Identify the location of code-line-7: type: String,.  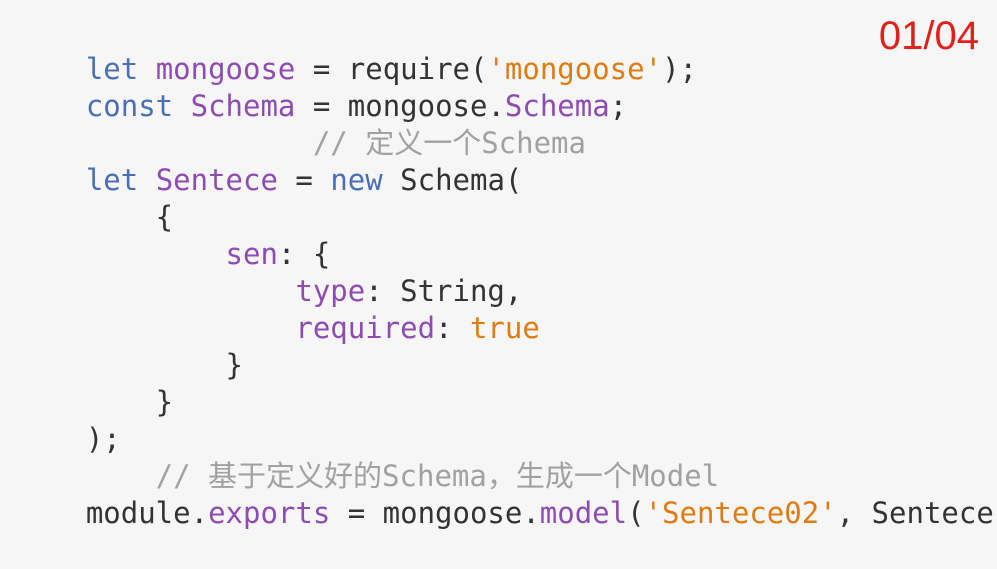
(269, 272).